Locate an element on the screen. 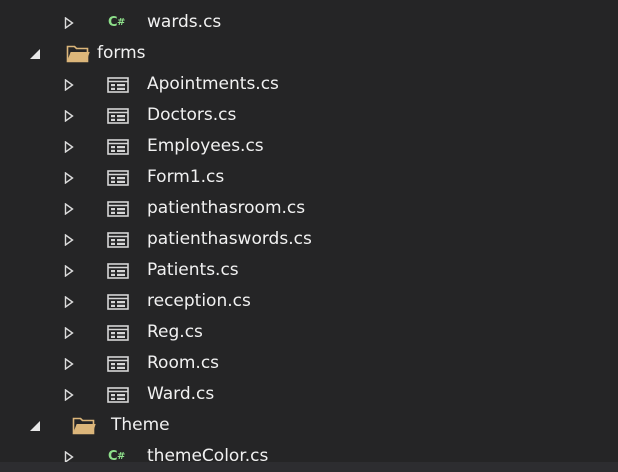  tree-item-form: patienthasroom.cs is located at coordinates (309, 209).